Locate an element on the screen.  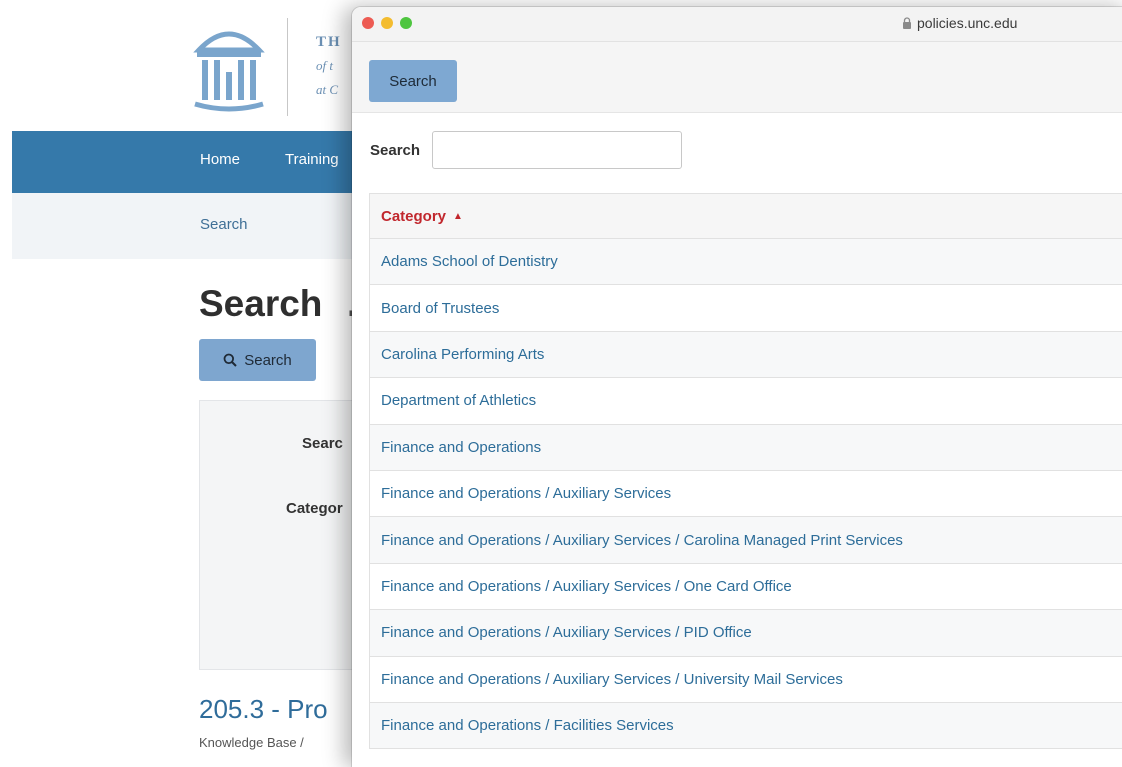
lock-icon is located at coordinates (907, 23).